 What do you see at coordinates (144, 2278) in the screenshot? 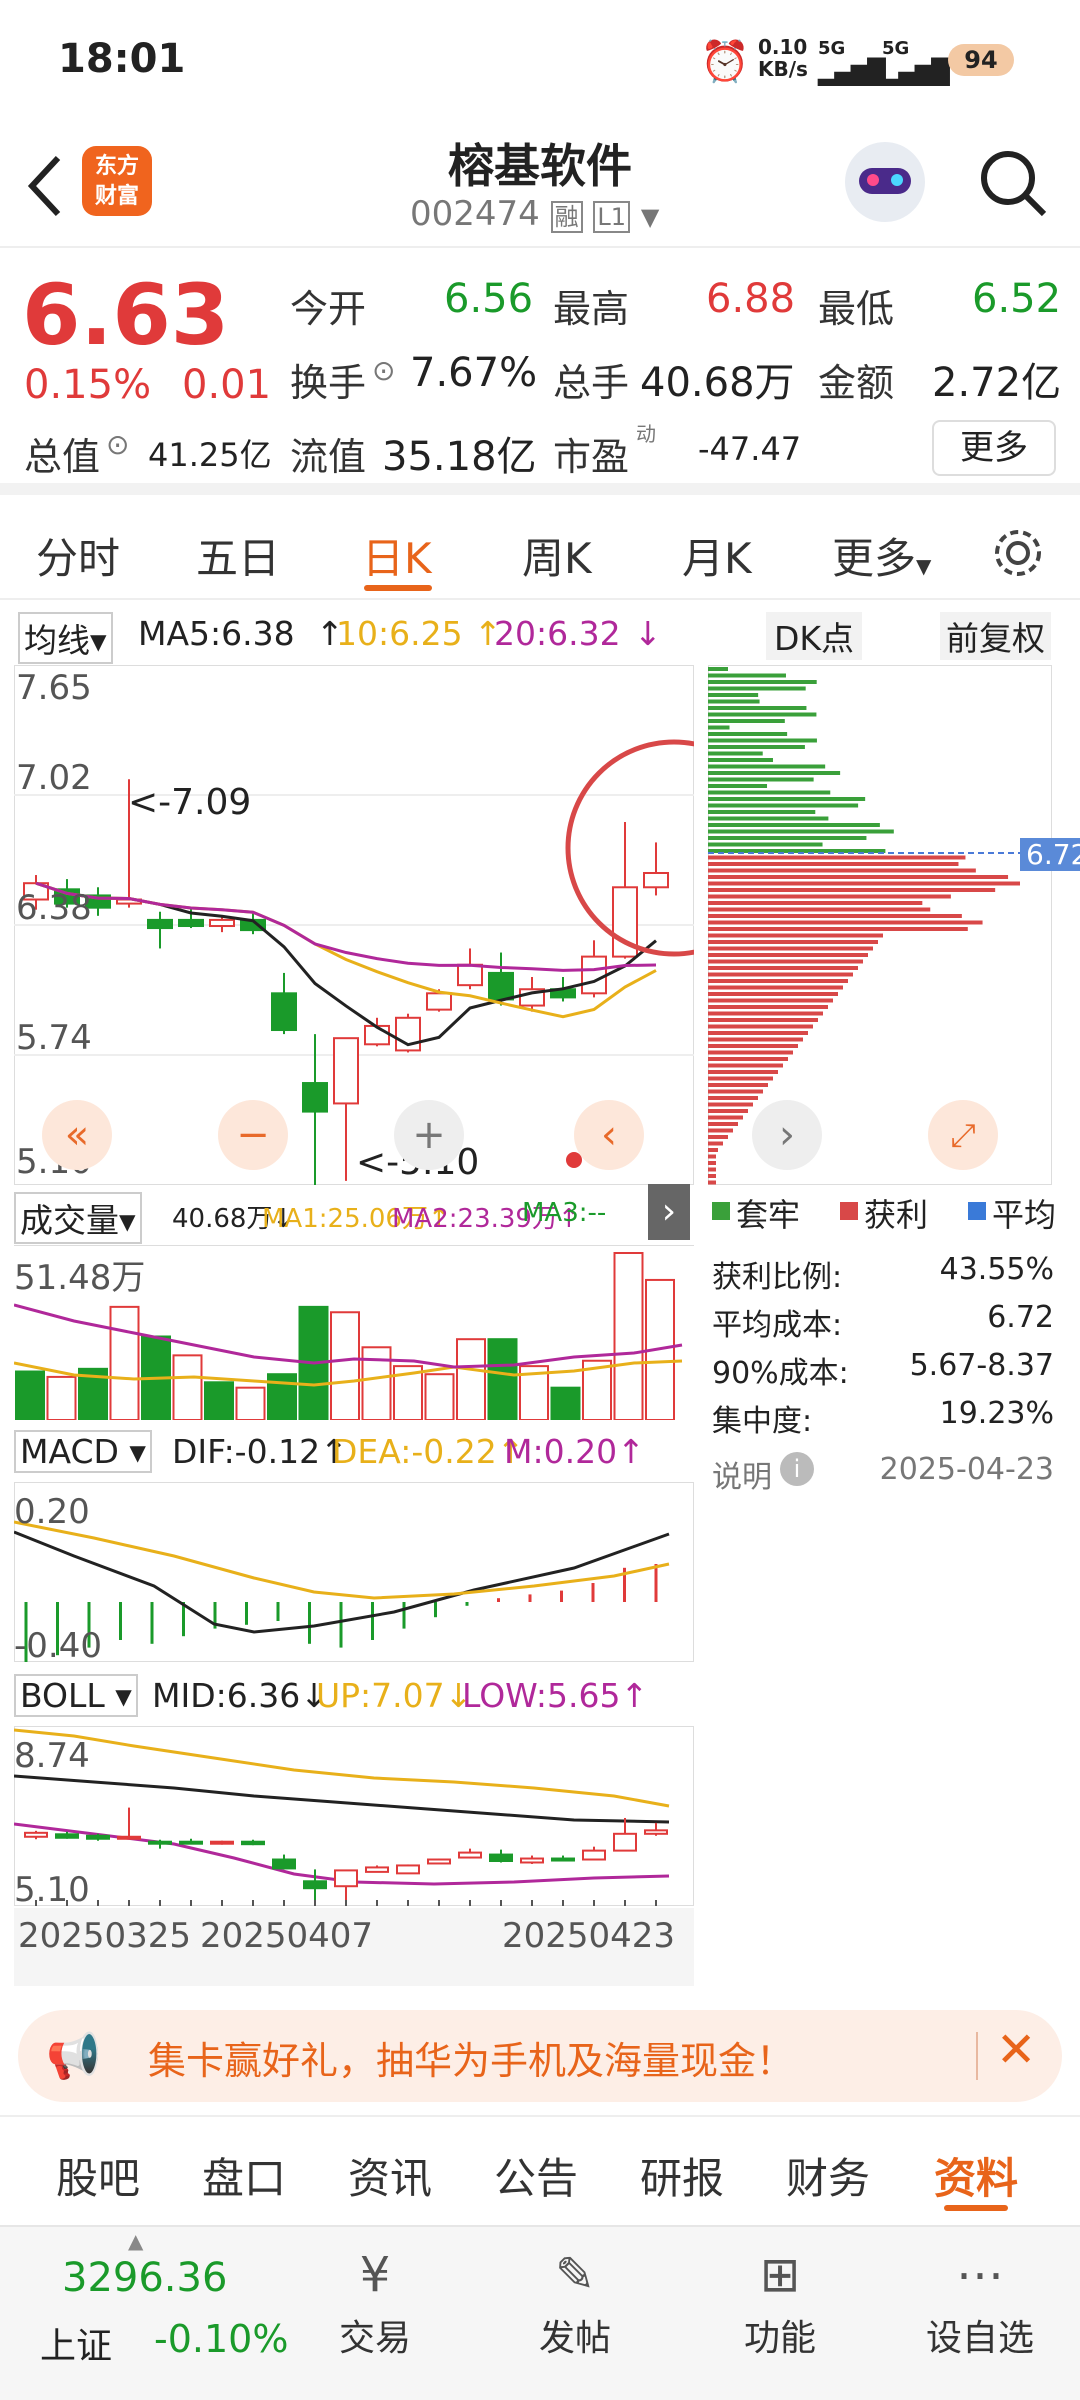
I see `index-value: 3296.36` at bounding box center [144, 2278].